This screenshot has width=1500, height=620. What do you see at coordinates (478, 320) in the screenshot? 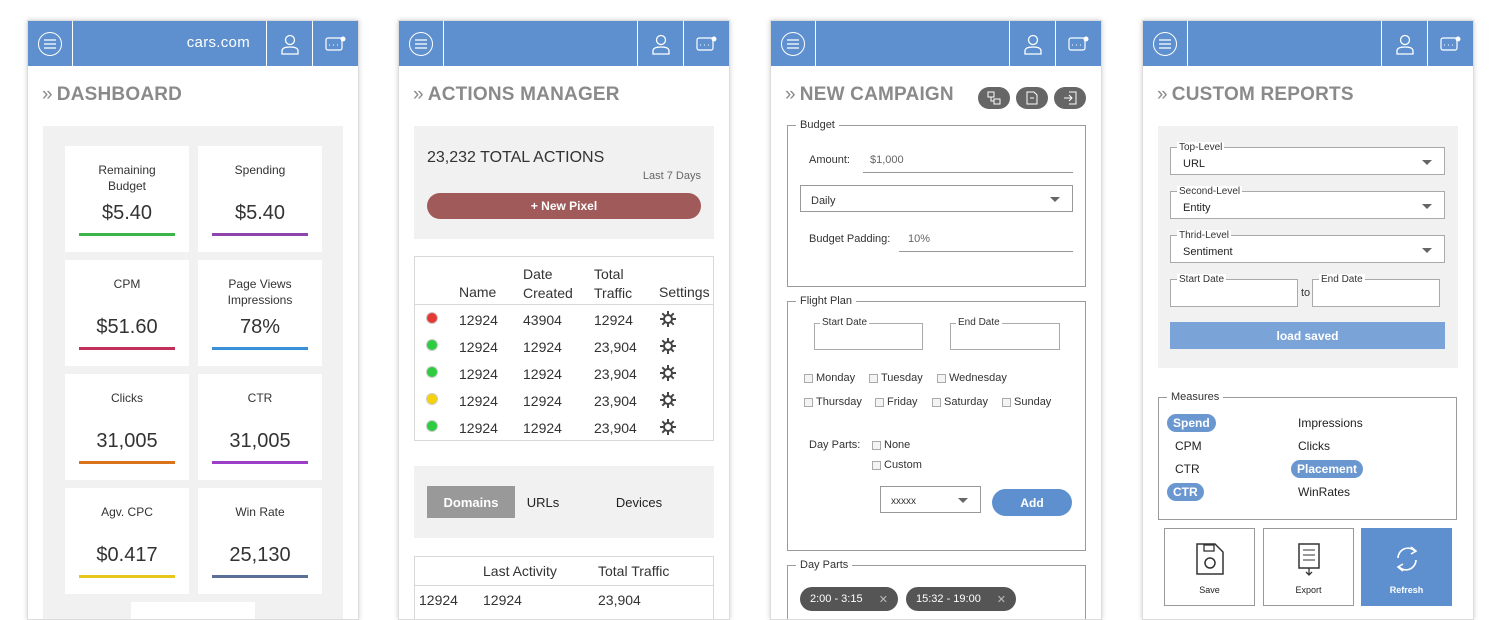
I see `row-name: 12924` at bounding box center [478, 320].